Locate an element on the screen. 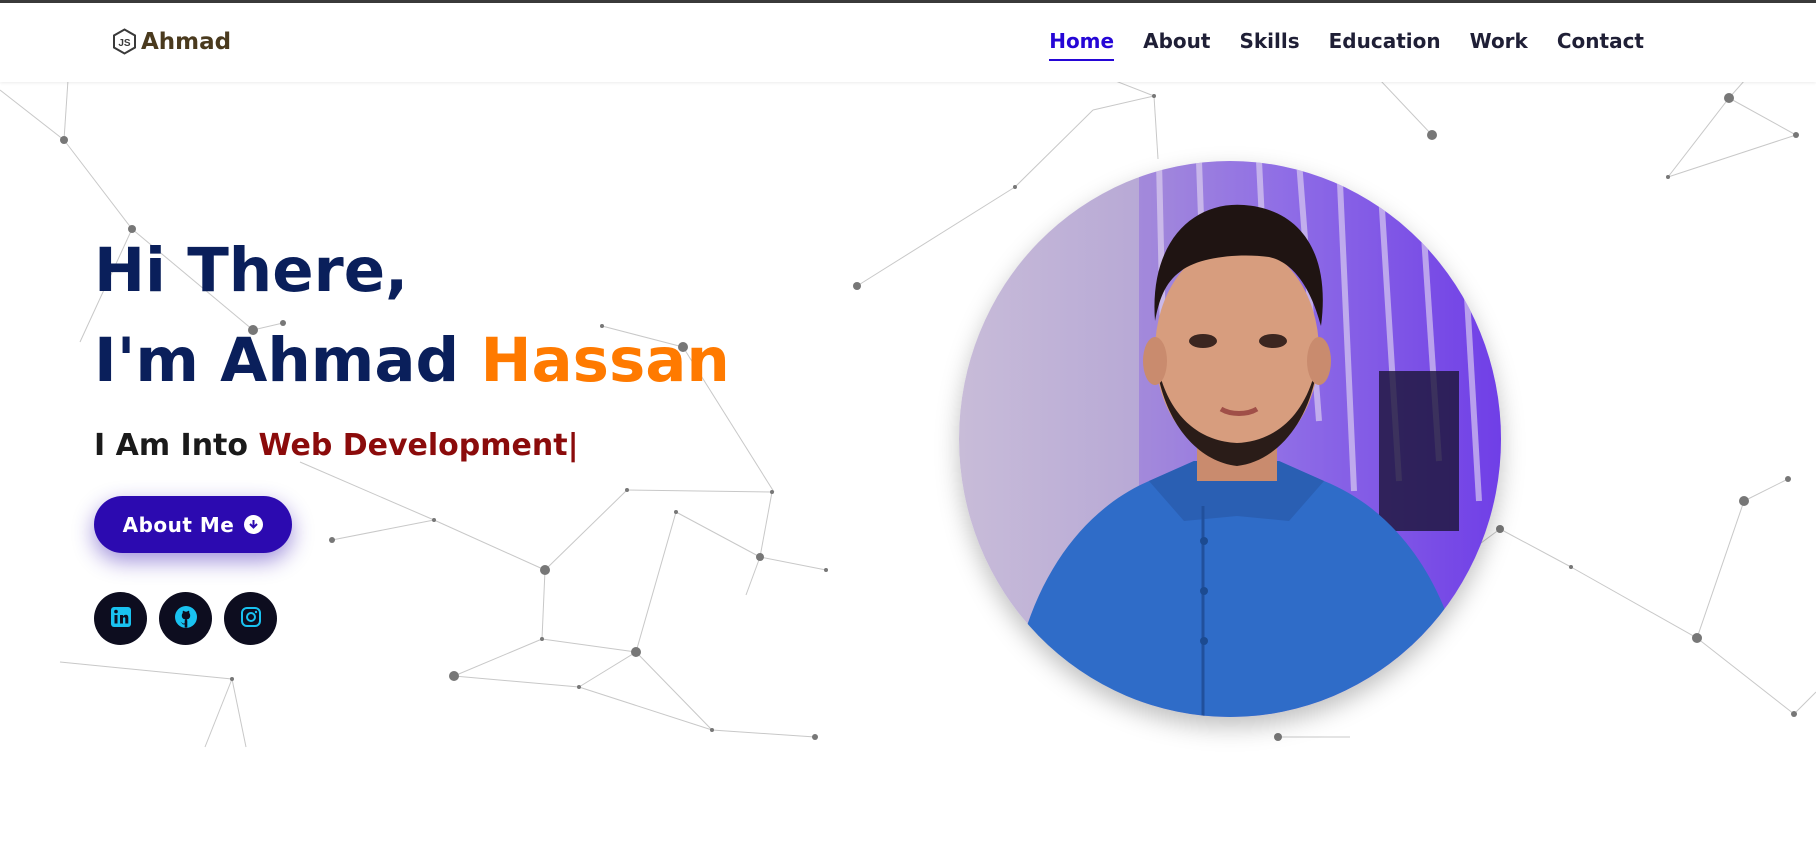  typed-text: Web Development is located at coordinates (413, 445).